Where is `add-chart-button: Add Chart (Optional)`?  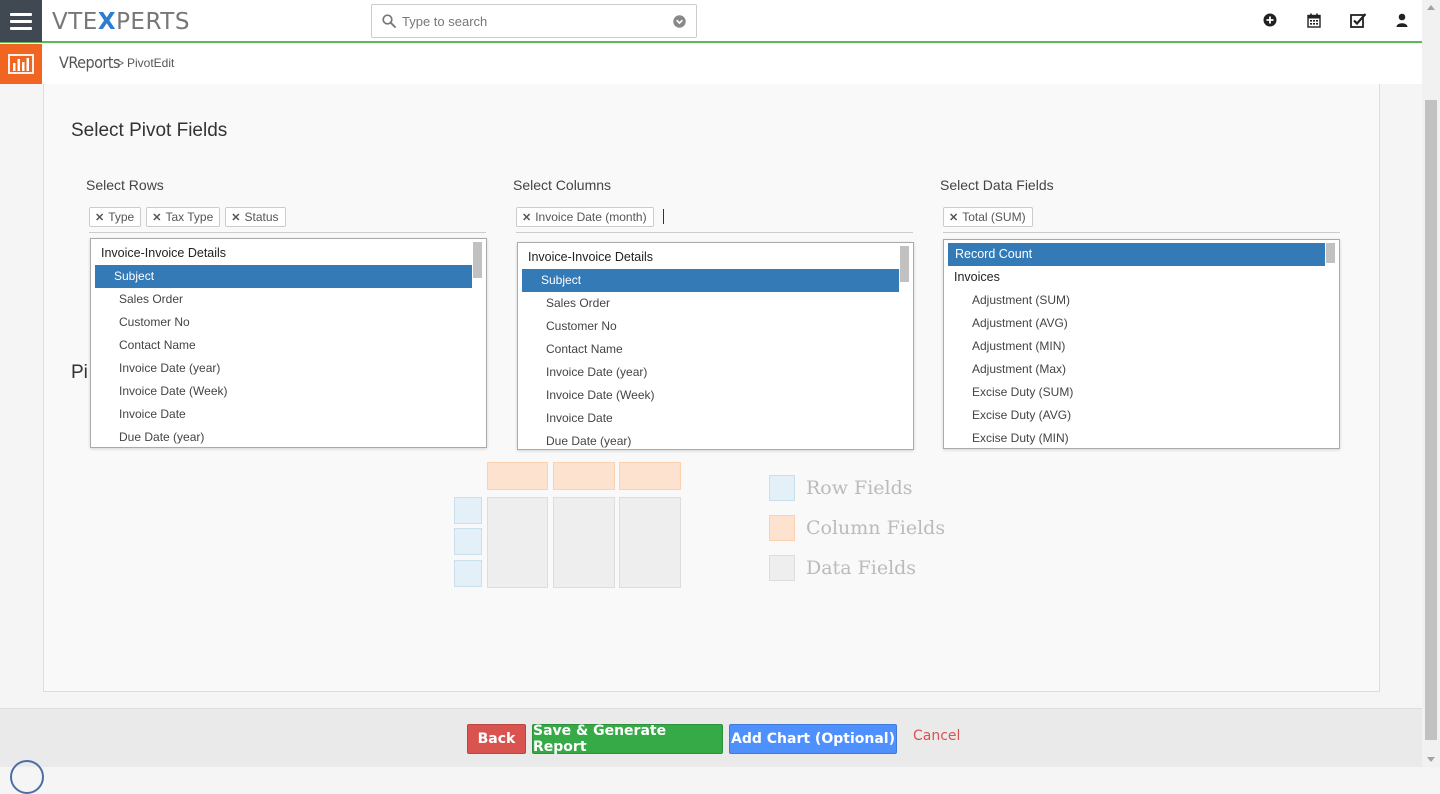 add-chart-button: Add Chart (Optional) is located at coordinates (813, 739).